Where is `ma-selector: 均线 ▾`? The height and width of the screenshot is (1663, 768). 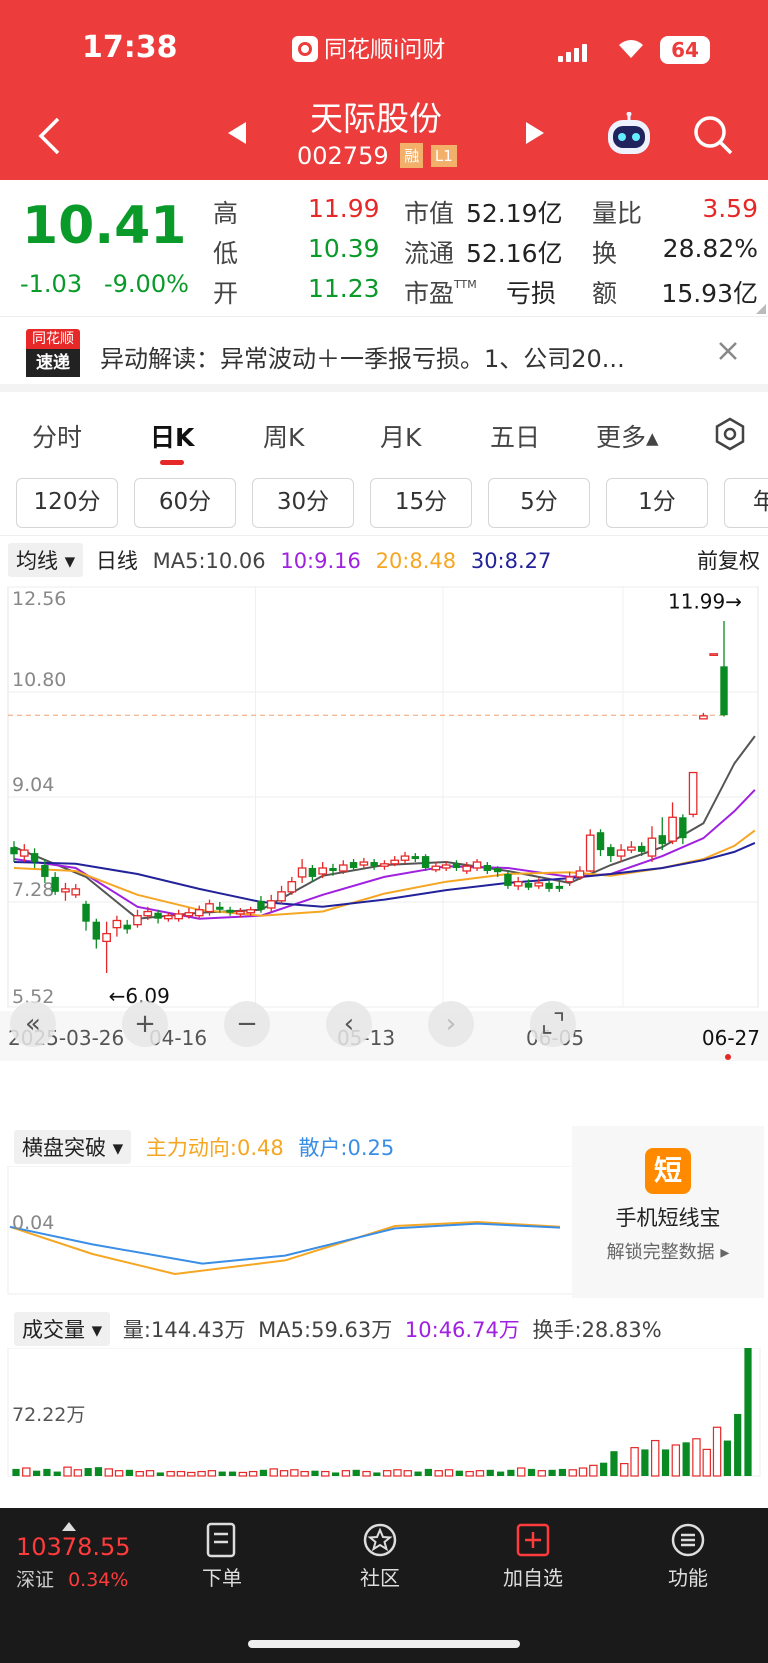
ma-selector: 均线 ▾ is located at coordinates (46, 560).